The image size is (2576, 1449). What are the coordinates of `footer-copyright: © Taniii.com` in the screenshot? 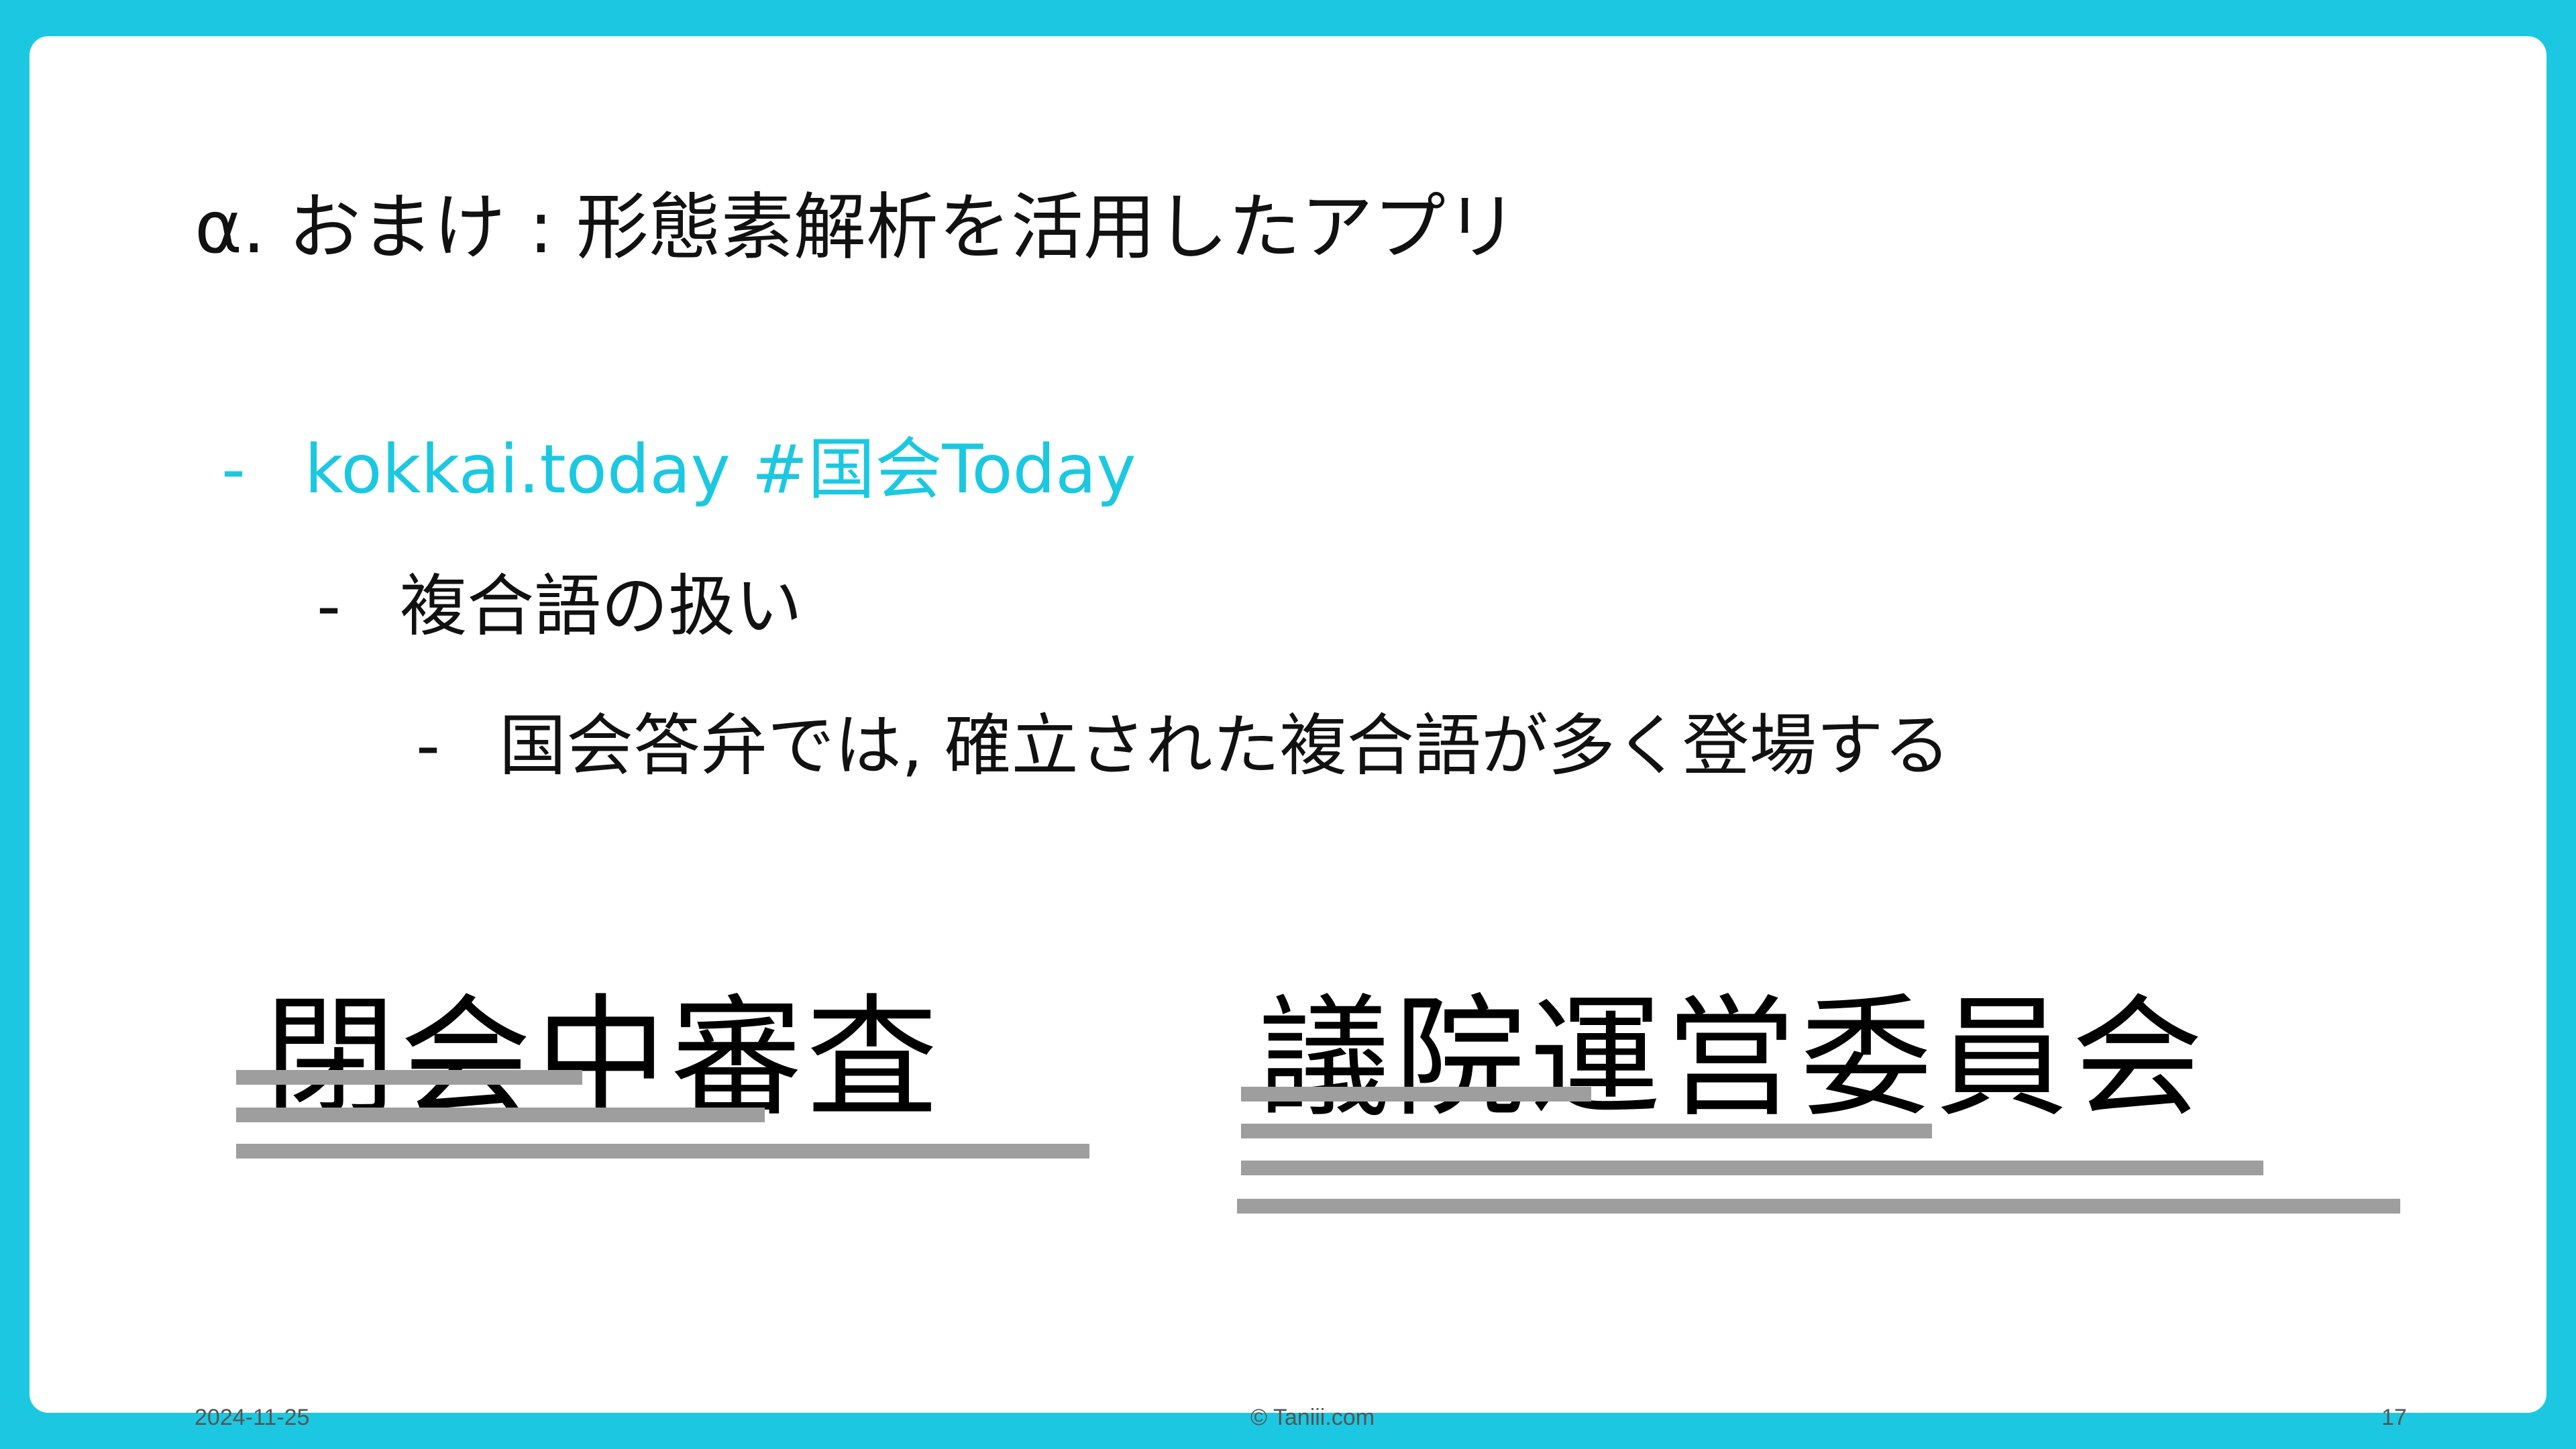 It's located at (1312, 1417).